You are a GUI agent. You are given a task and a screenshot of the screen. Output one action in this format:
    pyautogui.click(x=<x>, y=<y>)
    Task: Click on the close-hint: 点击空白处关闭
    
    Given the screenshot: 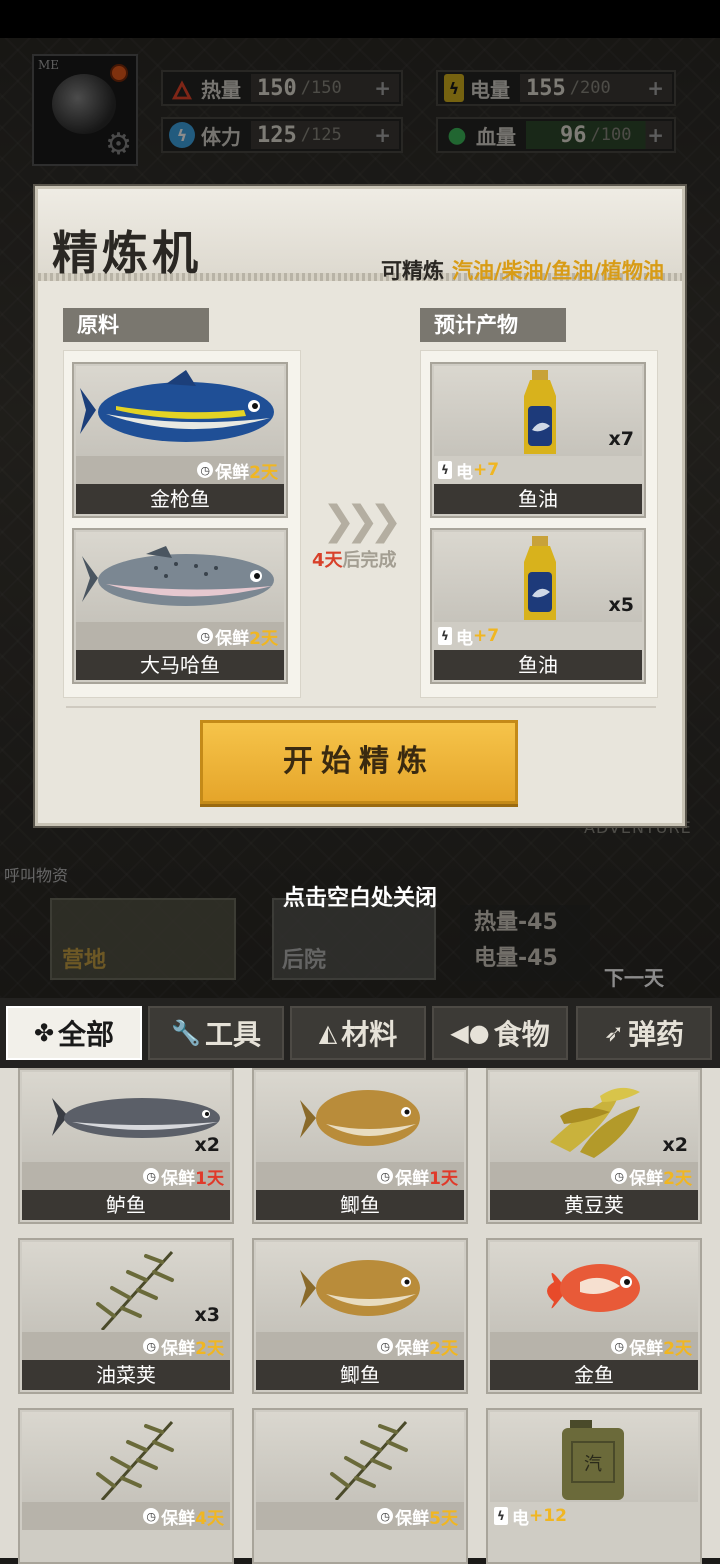 What is the action you would take?
    pyautogui.click(x=359, y=898)
    